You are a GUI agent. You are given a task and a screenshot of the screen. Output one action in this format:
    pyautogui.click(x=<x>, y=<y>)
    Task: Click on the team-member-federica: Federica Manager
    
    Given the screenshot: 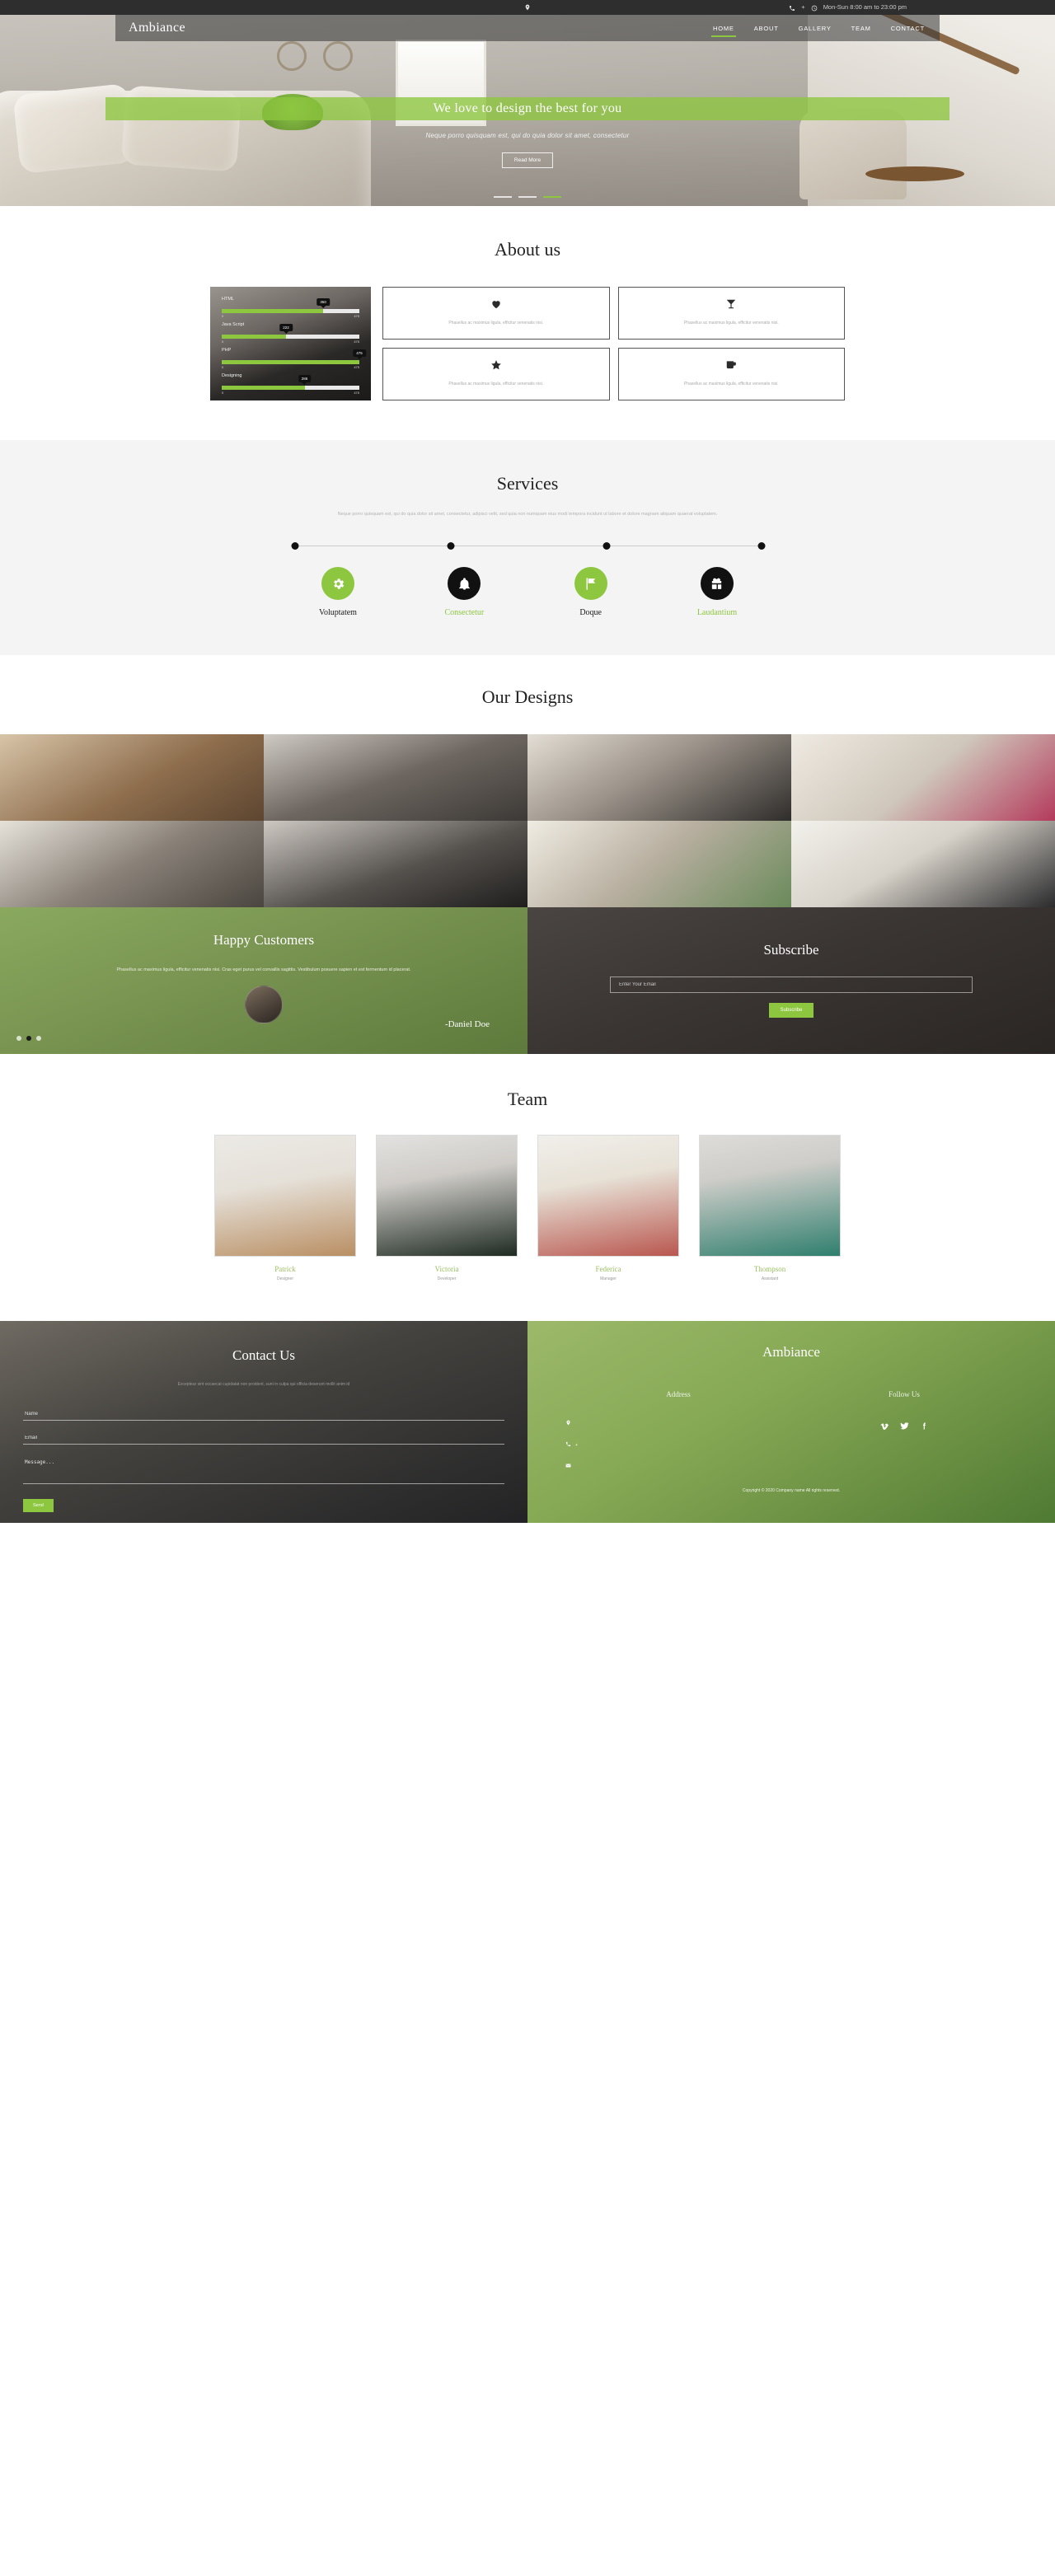 What is the action you would take?
    pyautogui.click(x=608, y=1208)
    